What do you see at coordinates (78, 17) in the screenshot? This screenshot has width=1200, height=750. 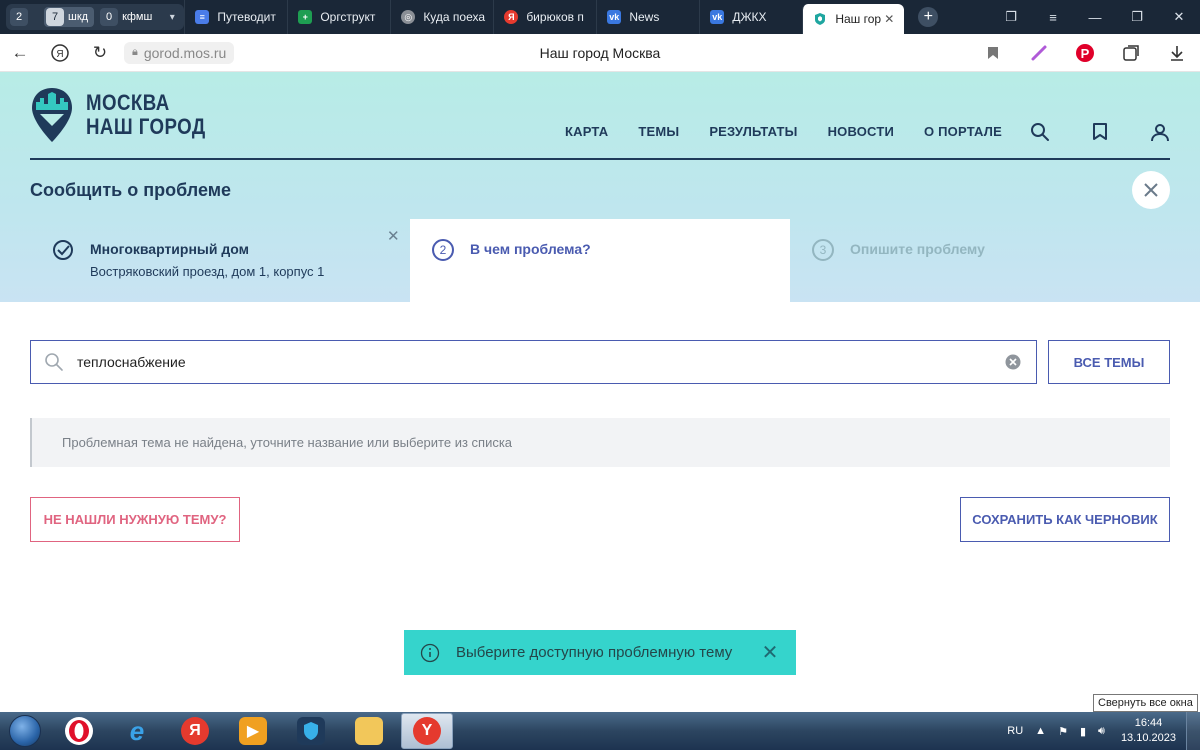 I see `tab-group-label: шкд` at bounding box center [78, 17].